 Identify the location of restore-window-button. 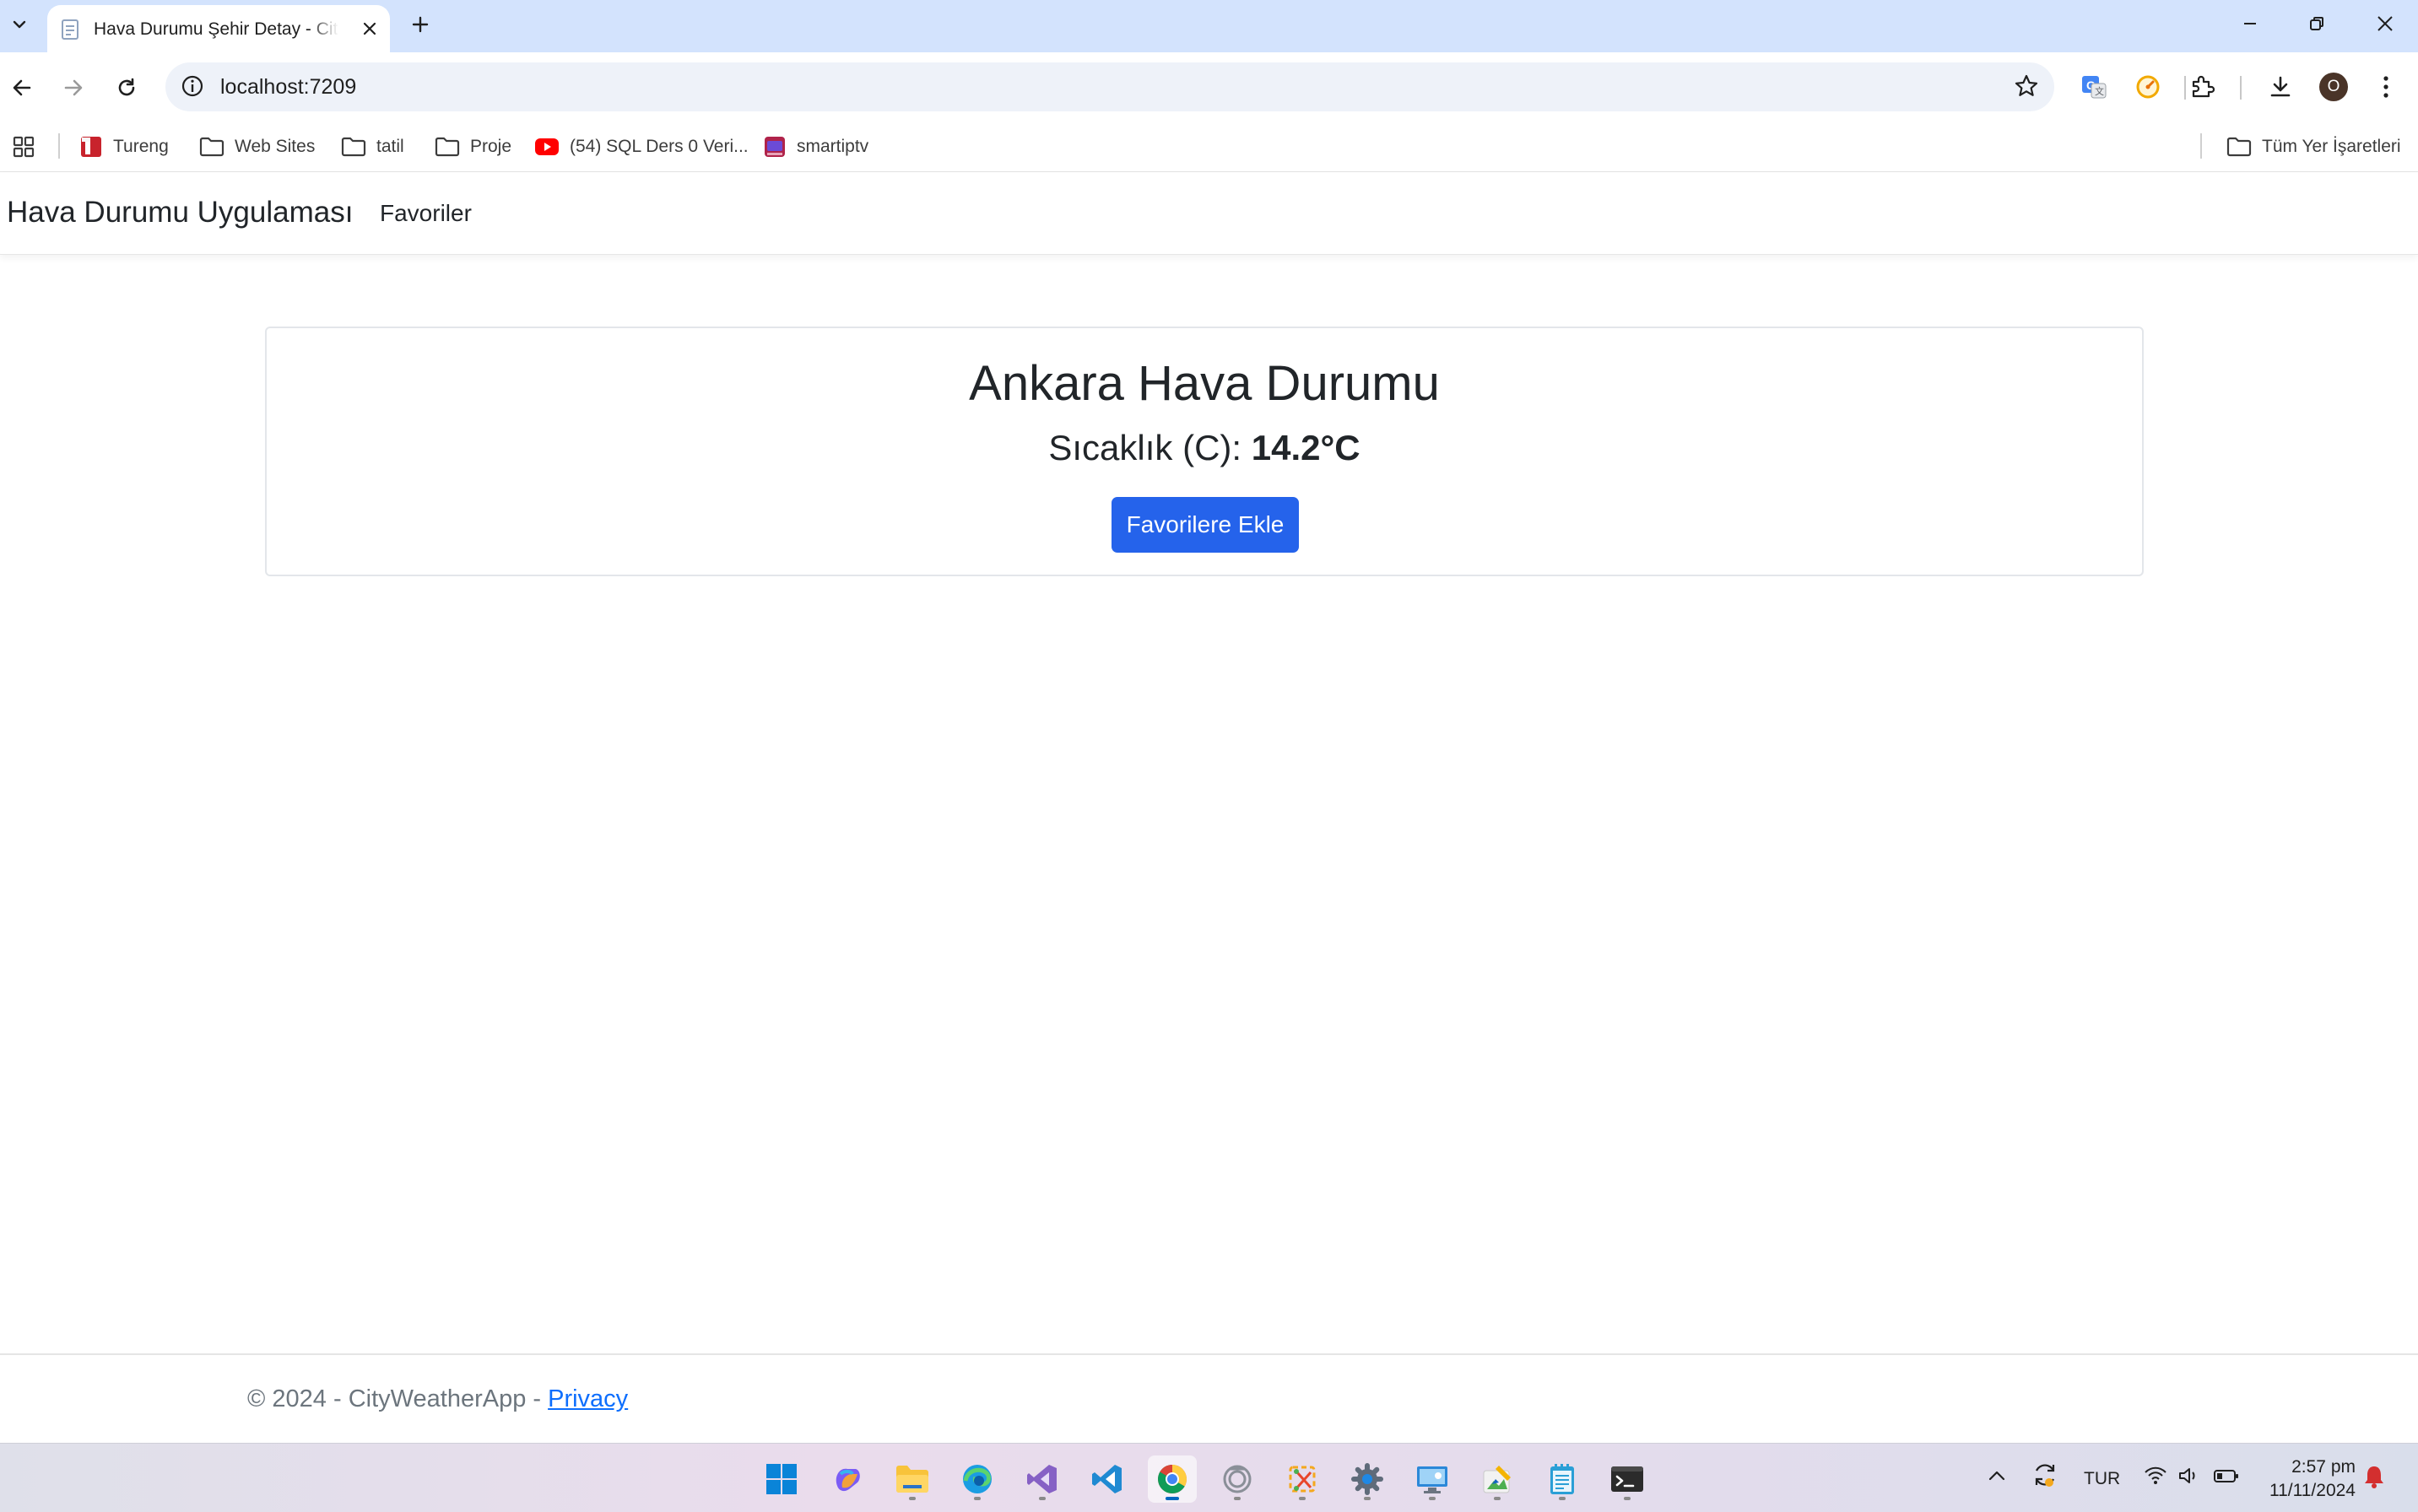
(2317, 23).